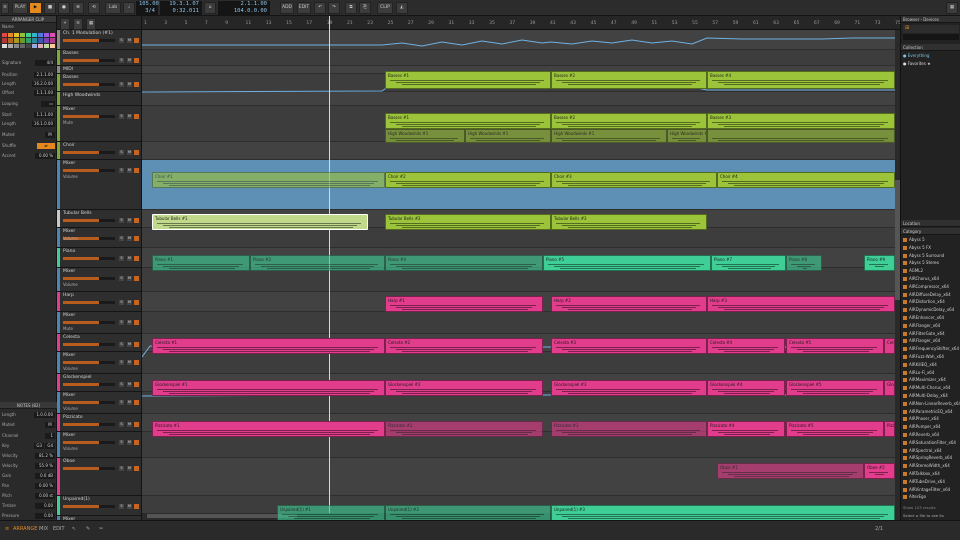 Image resolution: width=960 pixels, height=540 pixels. I want to click on track-name: Basses, so click(71, 77).